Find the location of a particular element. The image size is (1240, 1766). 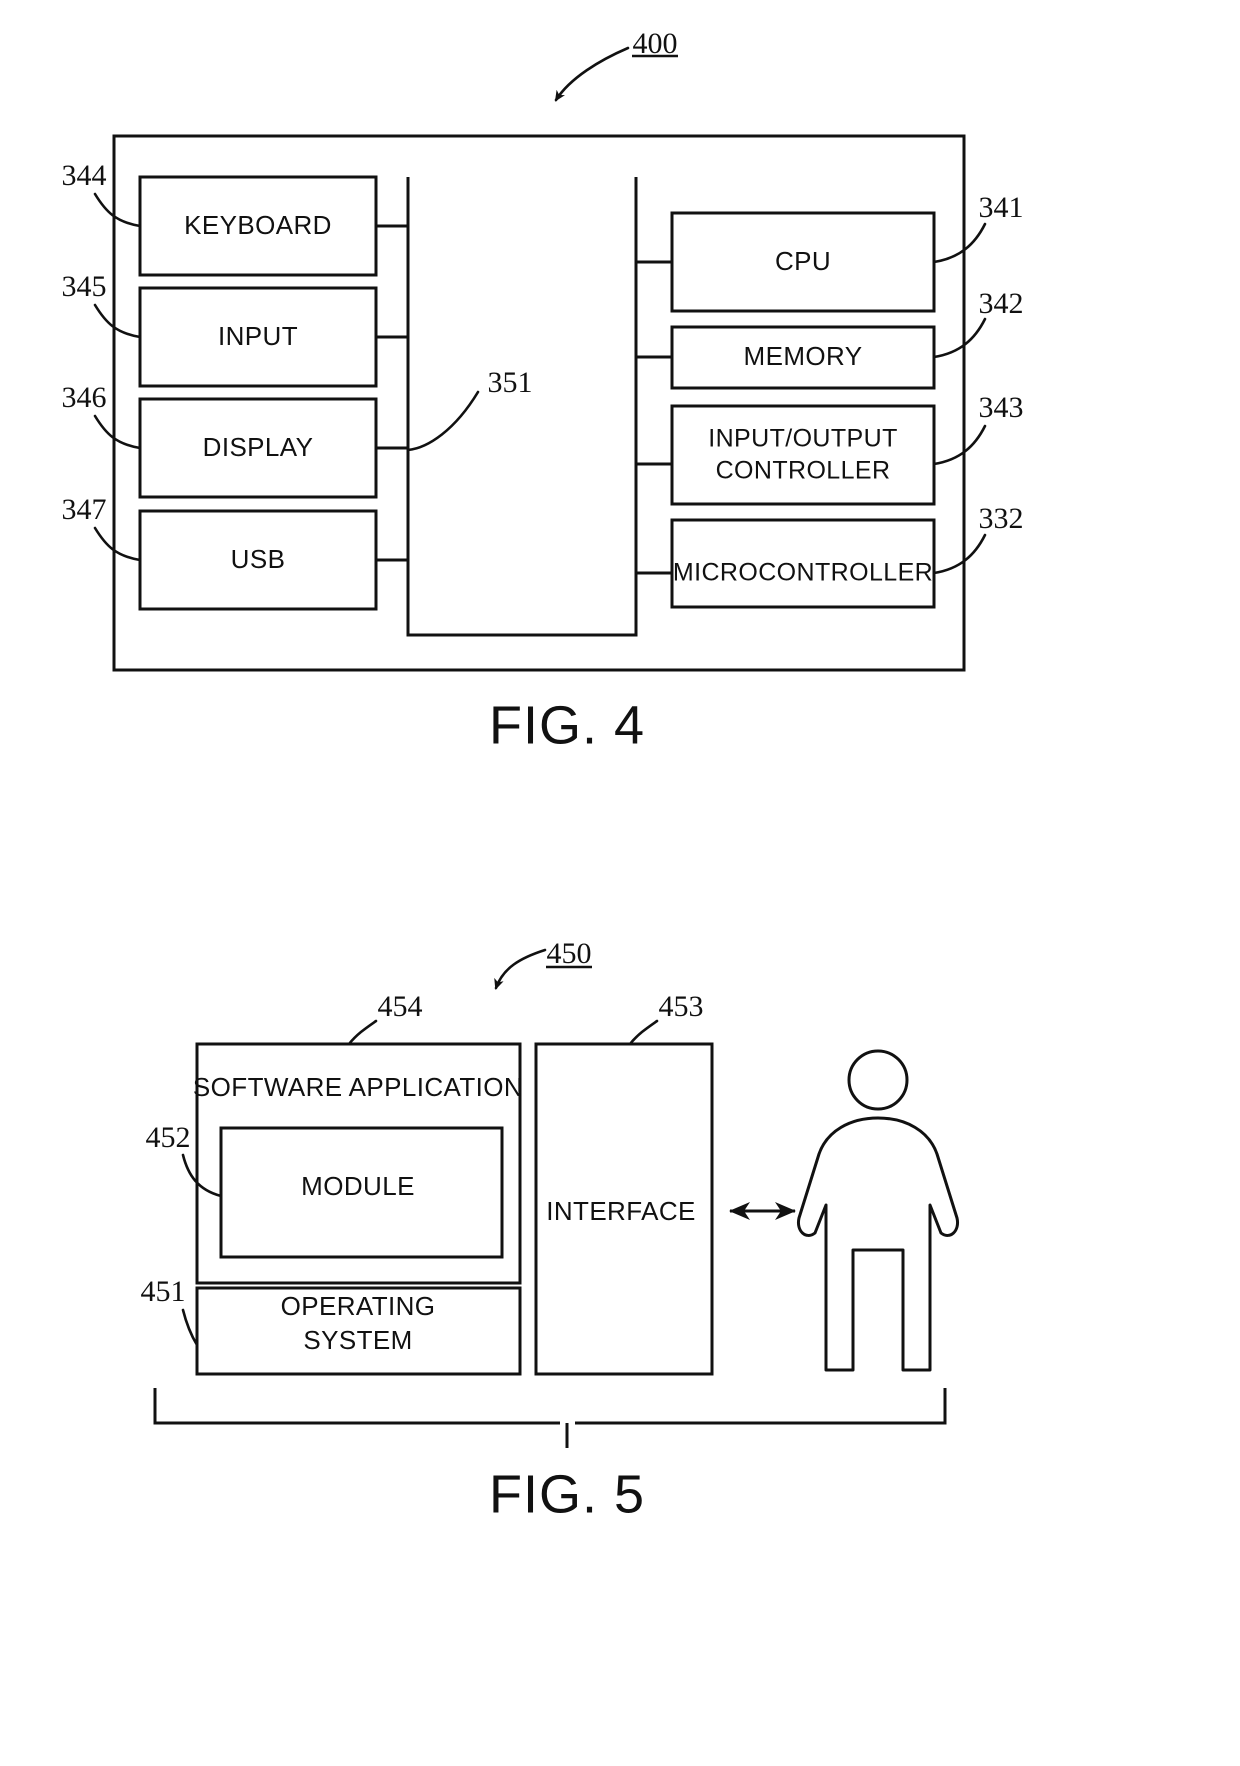

refnum-332: 332 is located at coordinates (1001, 518).